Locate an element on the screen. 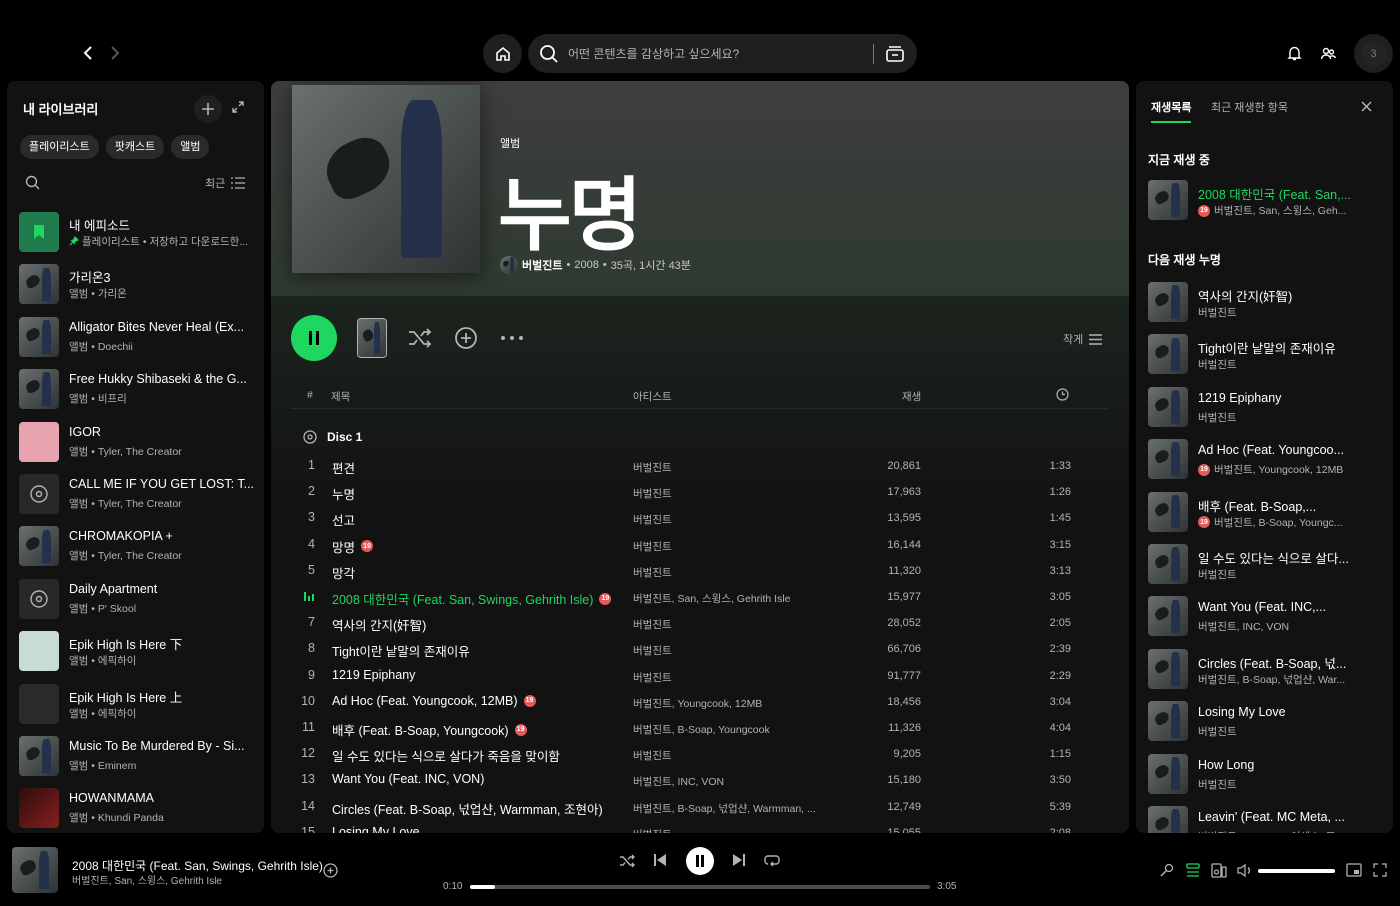 The width and height of the screenshot is (1400, 906). track-row: 1 편견 버벌진트 20,861 1:33 is located at coordinates (699, 466).